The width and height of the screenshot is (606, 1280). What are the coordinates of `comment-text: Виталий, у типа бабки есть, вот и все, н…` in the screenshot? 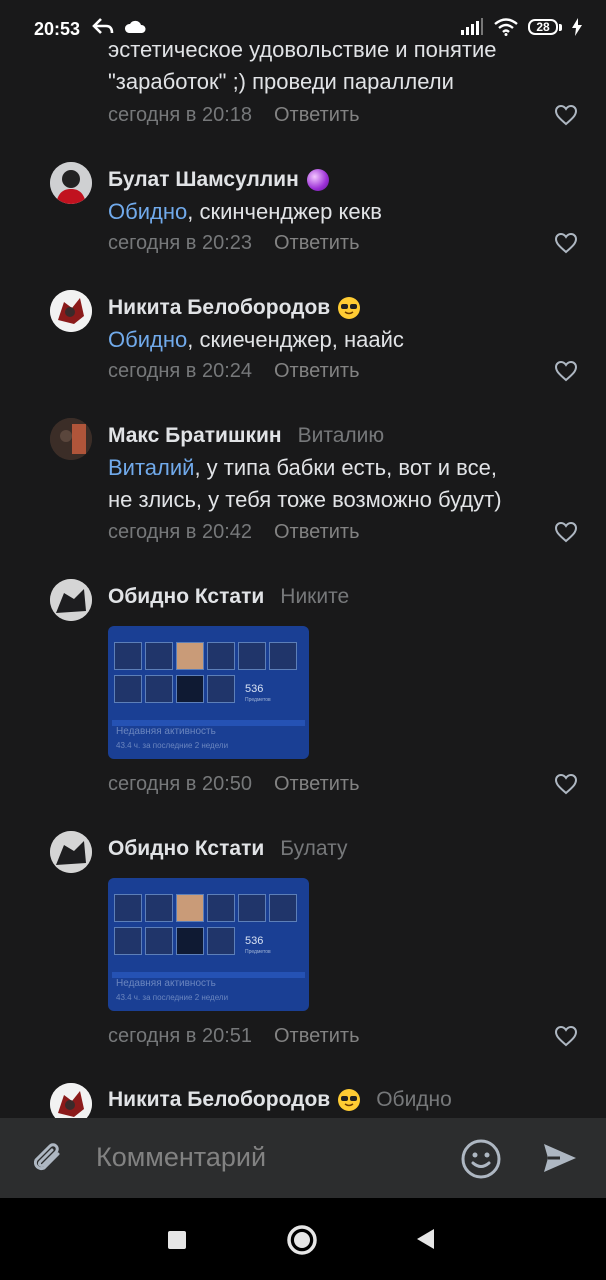 It's located at (305, 483).